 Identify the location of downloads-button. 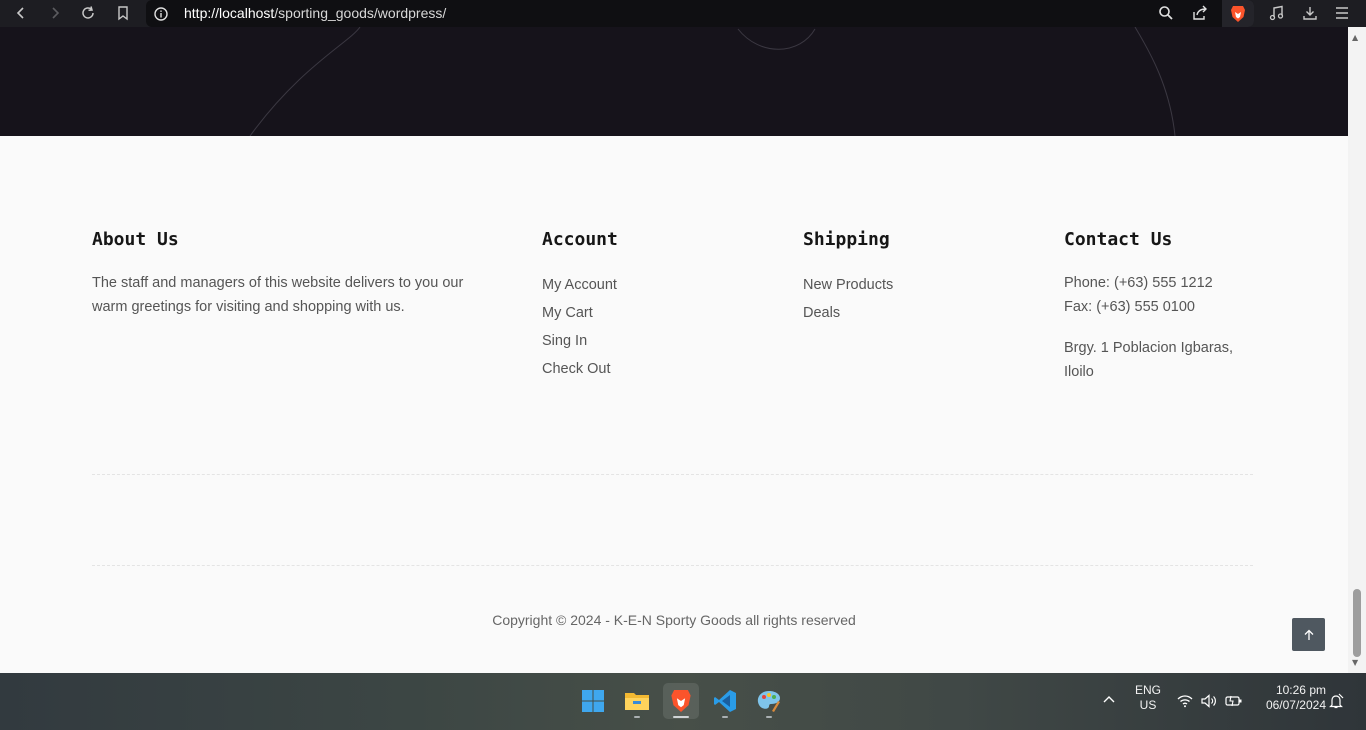
(1310, 13).